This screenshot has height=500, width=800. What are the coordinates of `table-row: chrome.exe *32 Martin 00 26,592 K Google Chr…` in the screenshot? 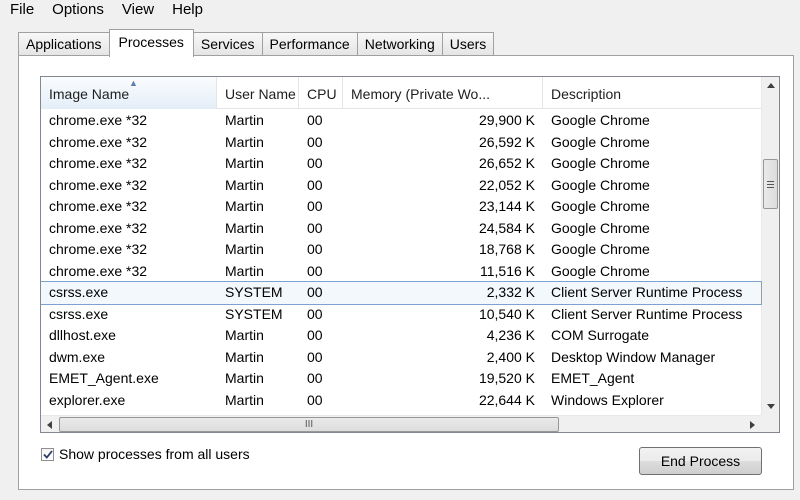 It's located at (401, 143).